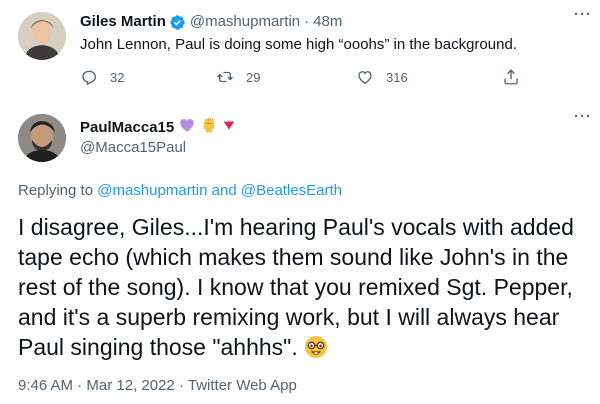 The image size is (600, 404). What do you see at coordinates (327, 22) in the screenshot?
I see `tweet-time: 48m` at bounding box center [327, 22].